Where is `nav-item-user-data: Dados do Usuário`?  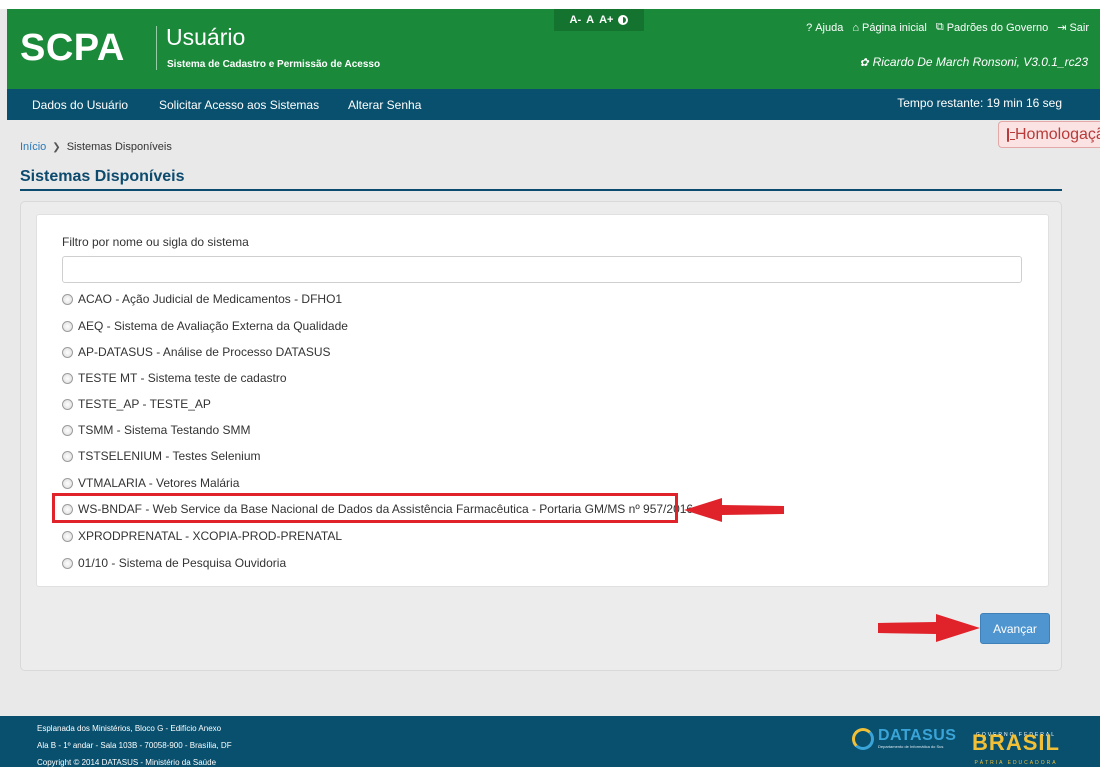 nav-item-user-data: Dados do Usuário is located at coordinates (80, 105).